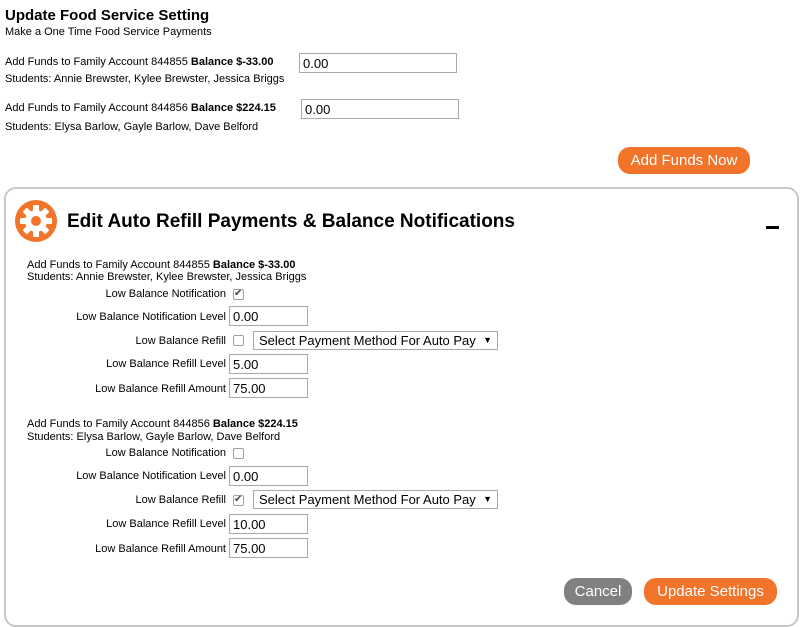 The width and height of the screenshot is (800, 627). Describe the element at coordinates (238, 340) in the screenshot. I see `low-balance-refill-checkbox` at that location.